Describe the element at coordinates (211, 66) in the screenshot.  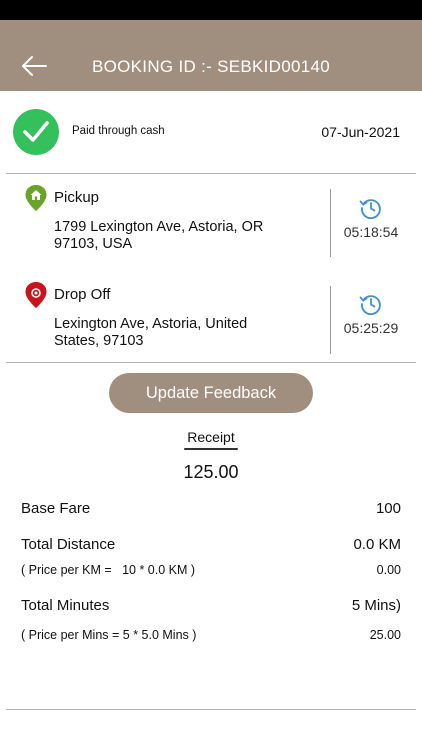
I see `page-title: BOOKING ID :- SEBKID00140` at that location.